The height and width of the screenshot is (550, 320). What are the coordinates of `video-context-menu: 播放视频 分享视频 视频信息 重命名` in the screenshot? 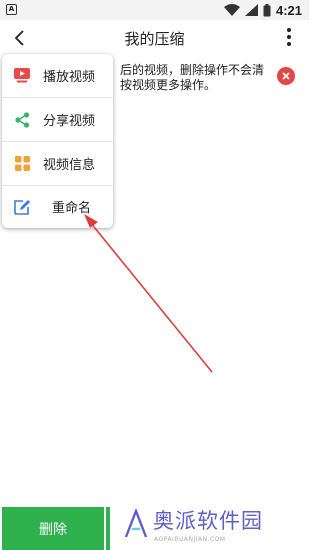 It's located at (57, 141).